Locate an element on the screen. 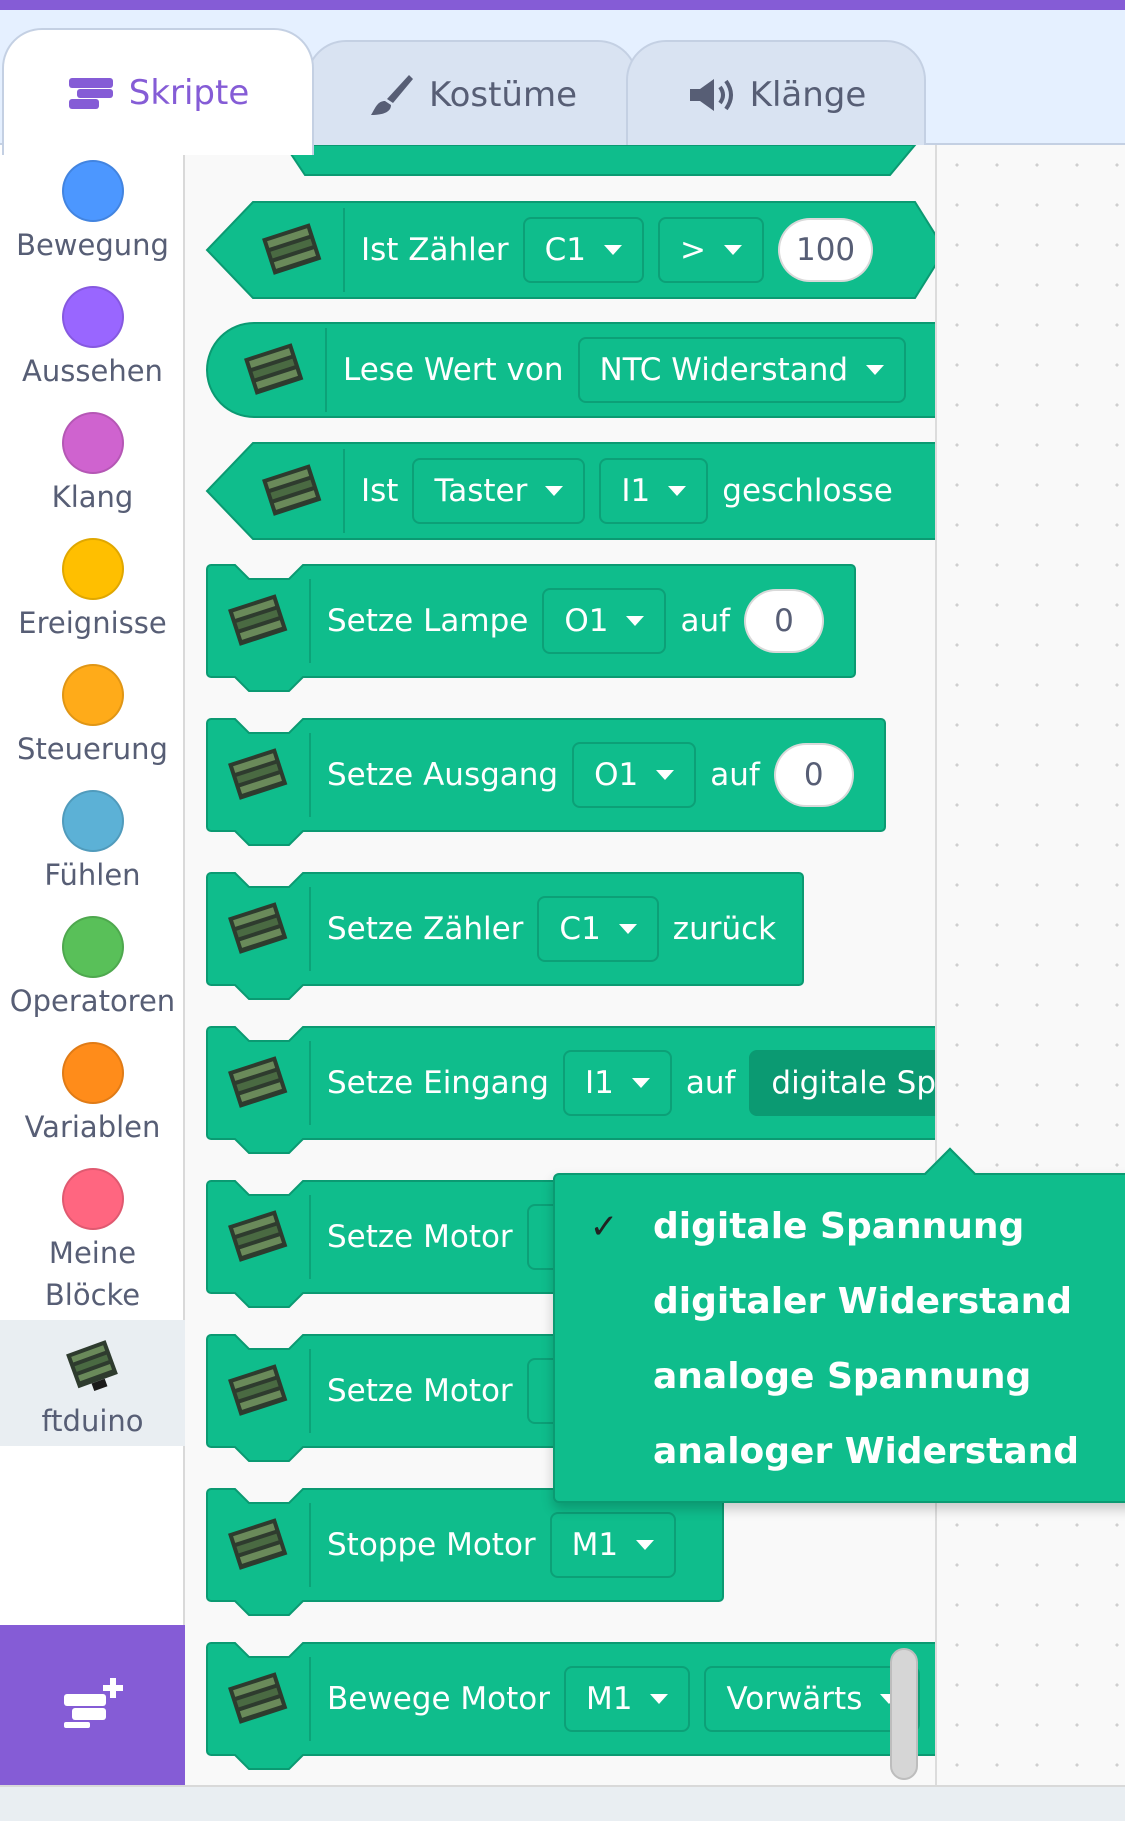 The height and width of the screenshot is (1821, 1125). category-events: Ereignisse is located at coordinates (92, 591).